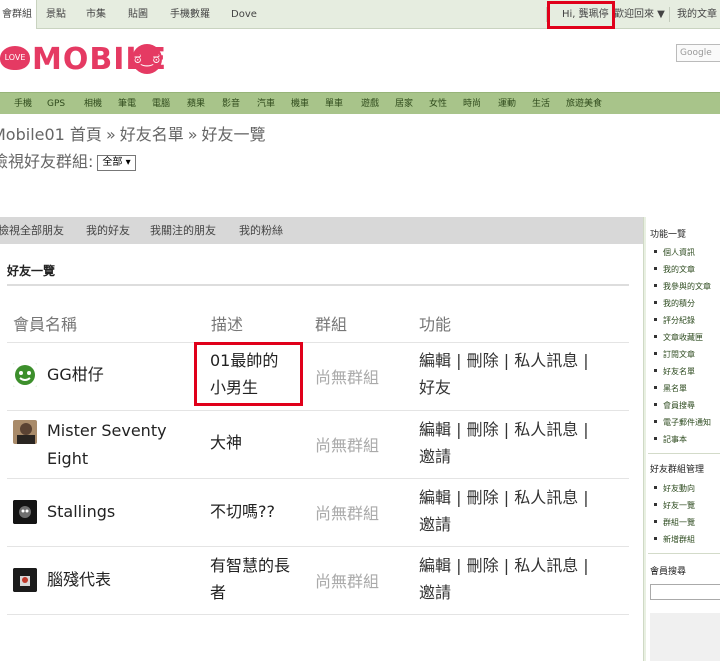 The image size is (720, 661). What do you see at coordinates (639, 14) in the screenshot?
I see `welcome-menu: 歡迎回來 ▼` at bounding box center [639, 14].